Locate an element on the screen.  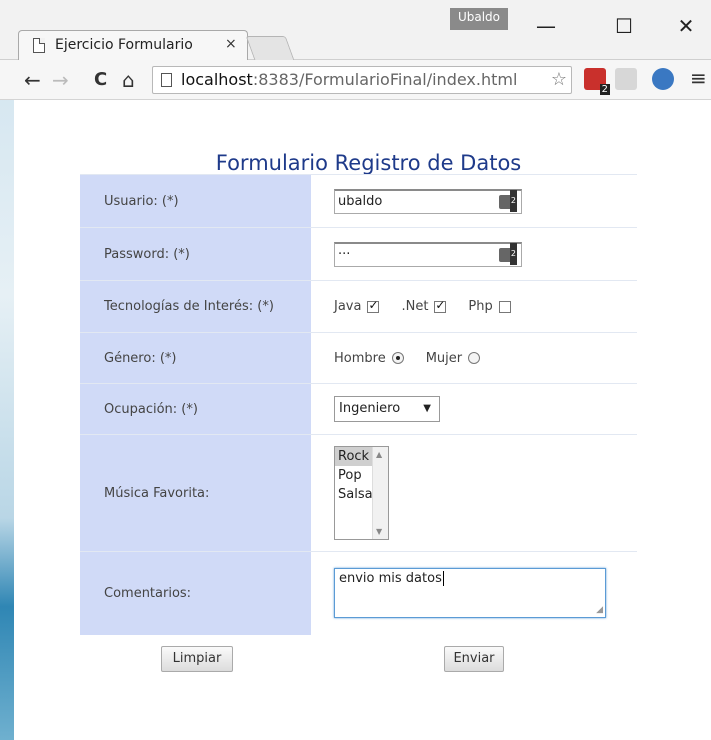
listbox-scrollbar: ▲ ▼ is located at coordinates (380, 493).